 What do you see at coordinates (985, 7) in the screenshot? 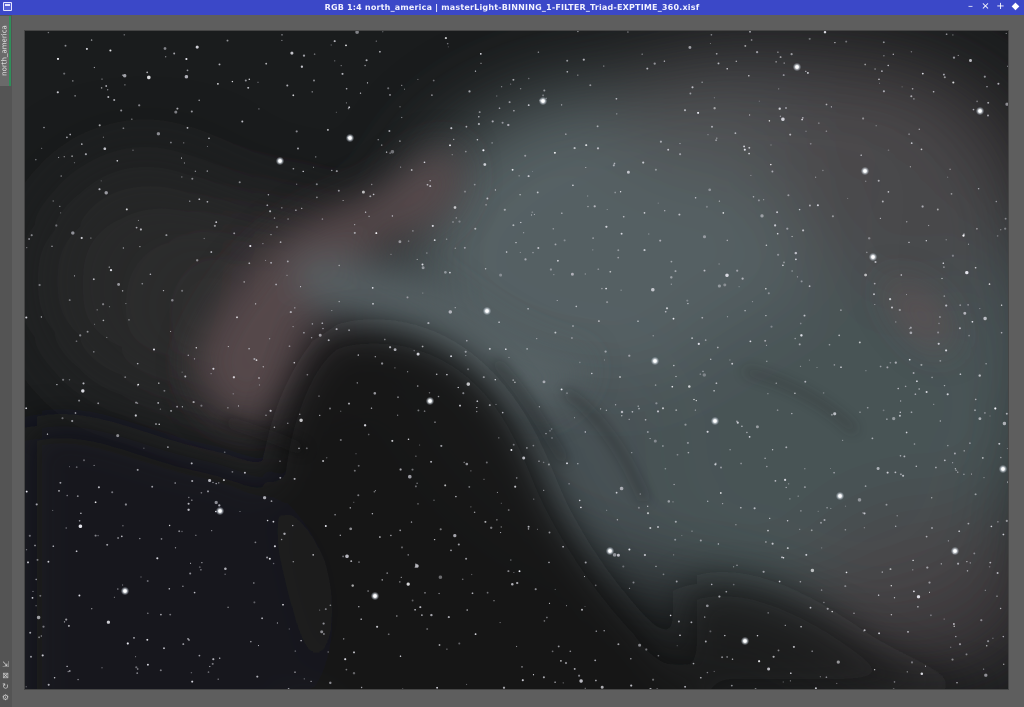
I see `shade-button: ×` at bounding box center [985, 7].